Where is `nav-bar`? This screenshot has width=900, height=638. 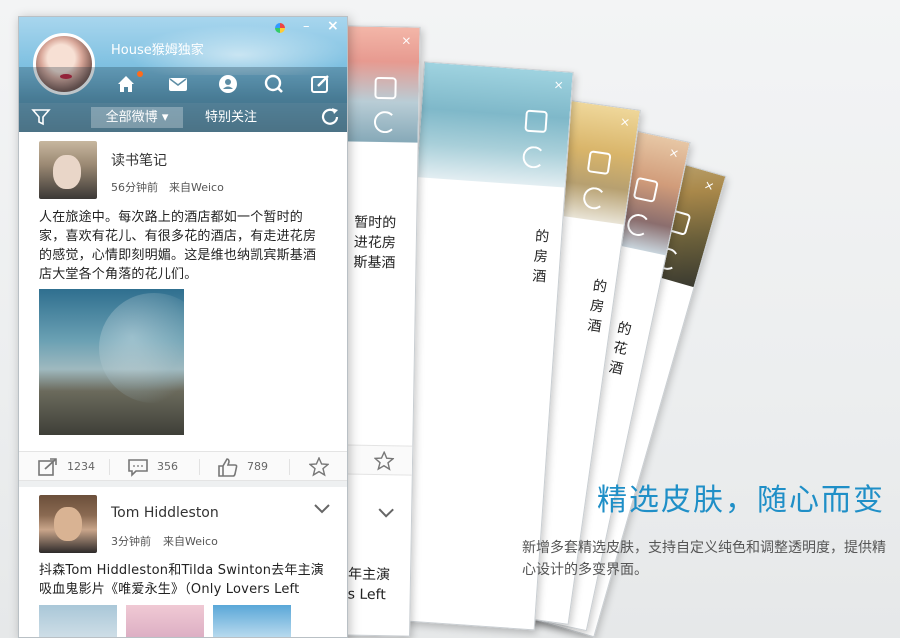 nav-bar is located at coordinates (183, 85).